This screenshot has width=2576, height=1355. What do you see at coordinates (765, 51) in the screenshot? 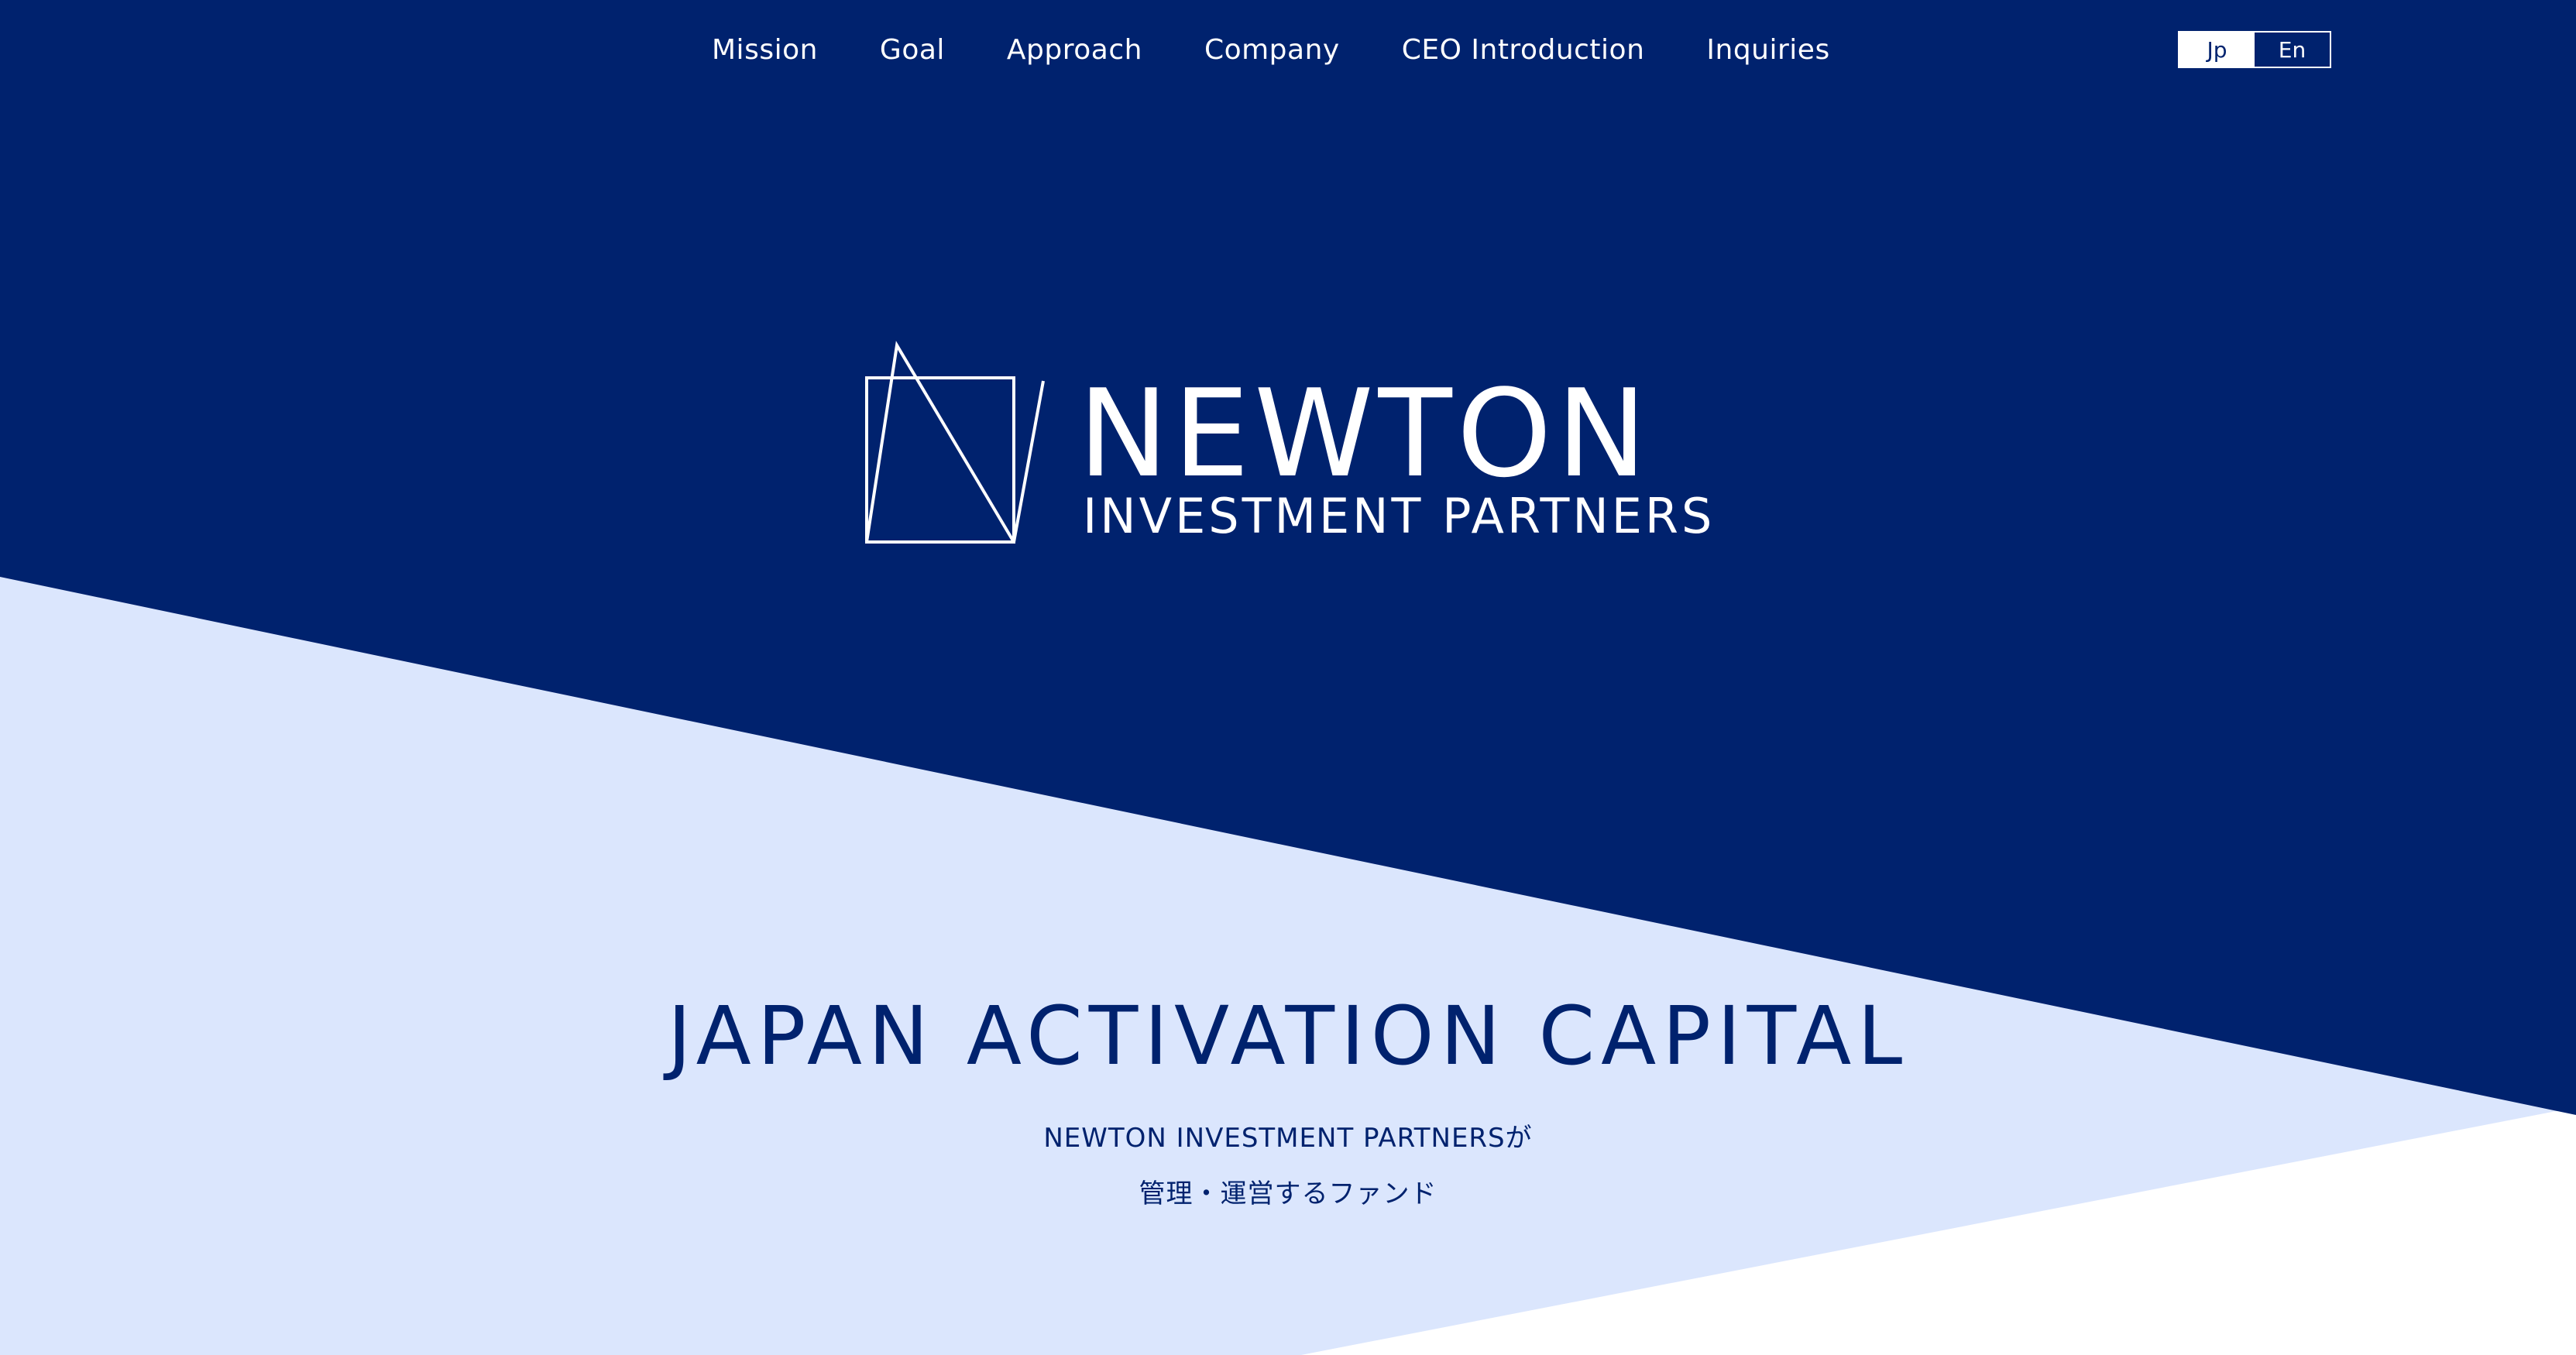
I see `nav-item-mission: Mission` at bounding box center [765, 51].